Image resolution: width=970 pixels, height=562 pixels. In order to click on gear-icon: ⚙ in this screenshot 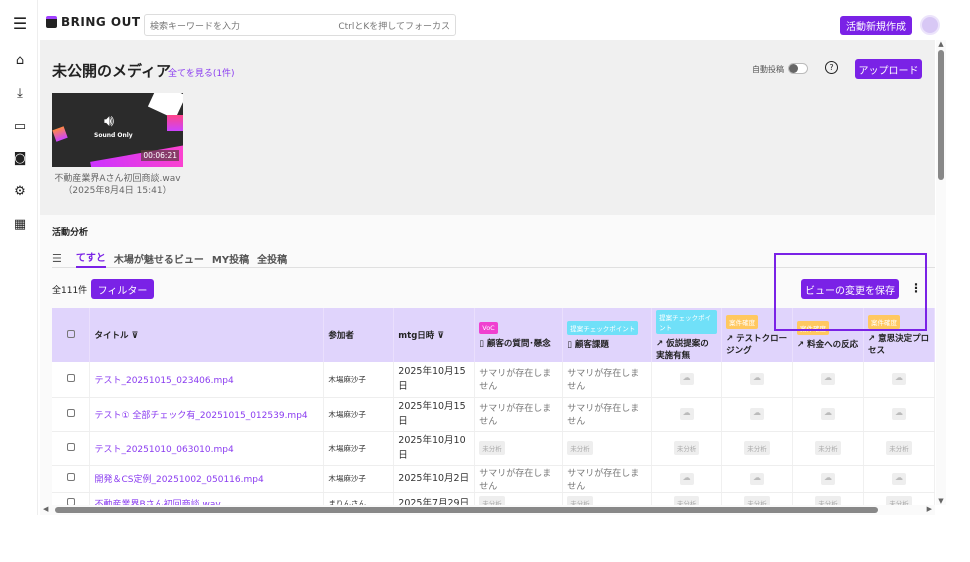, I will do `click(20, 192)`.